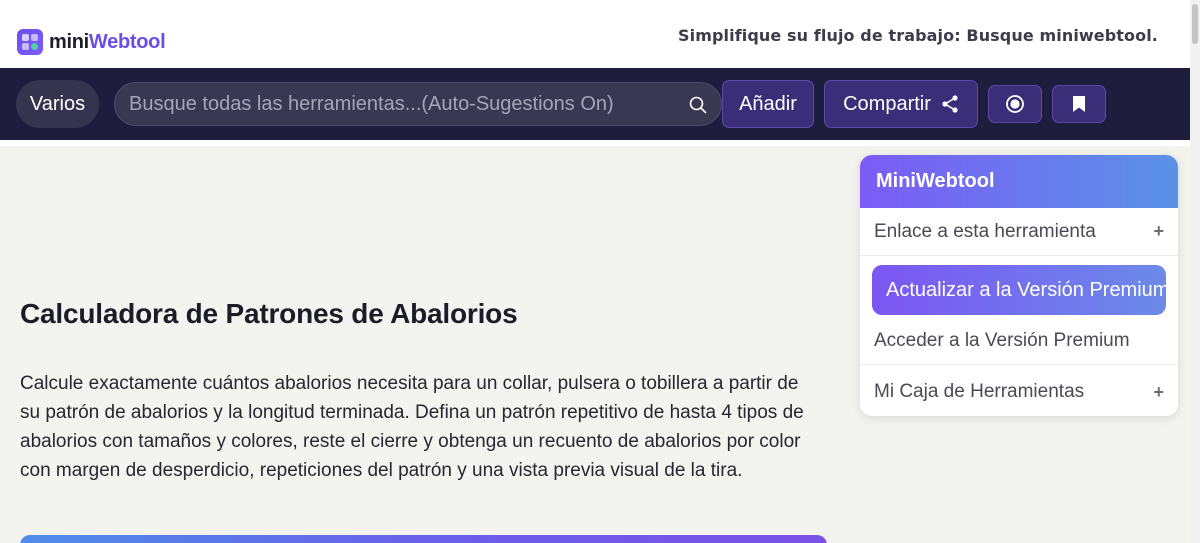  Describe the element at coordinates (269, 313) in the screenshot. I see `page-title: Calculadora de Patrones de Abalorios` at that location.